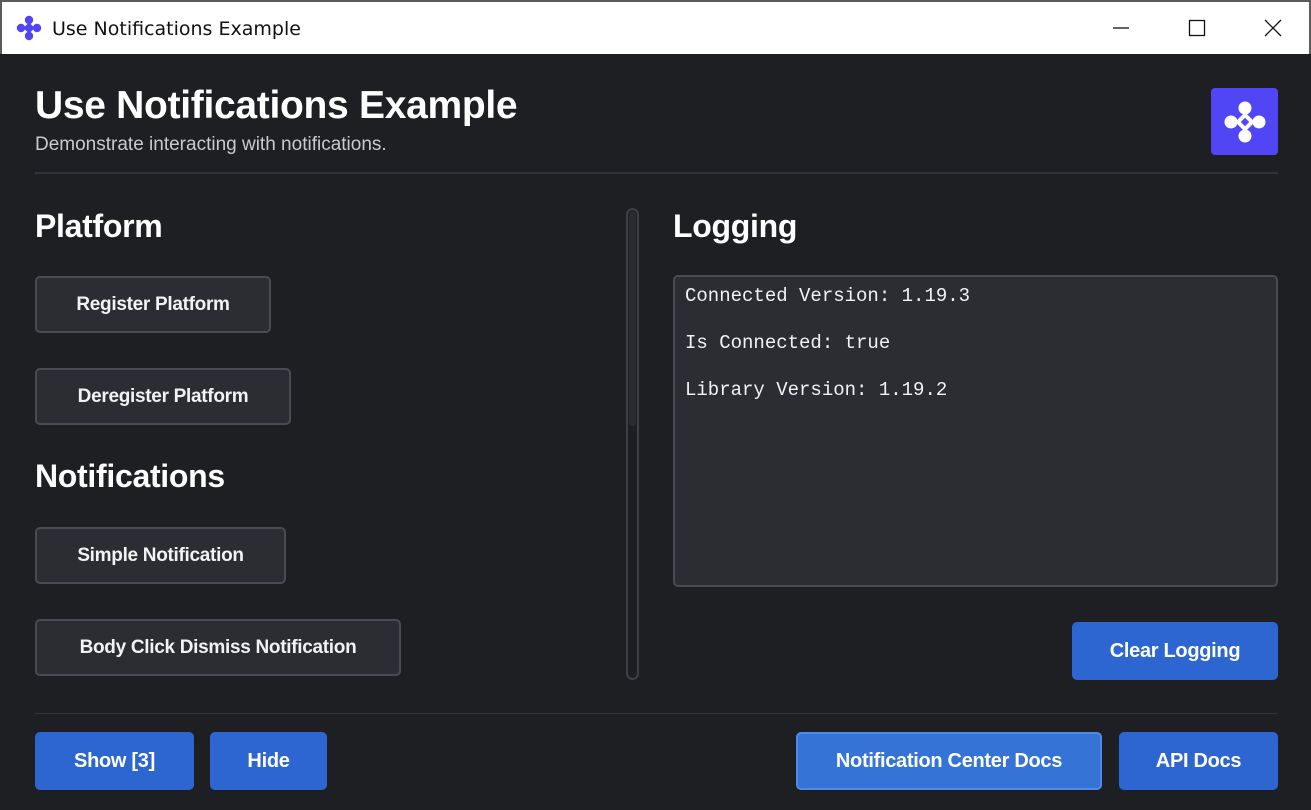  I want to click on deregister-platform-button: Deregister Platform, so click(163, 396).